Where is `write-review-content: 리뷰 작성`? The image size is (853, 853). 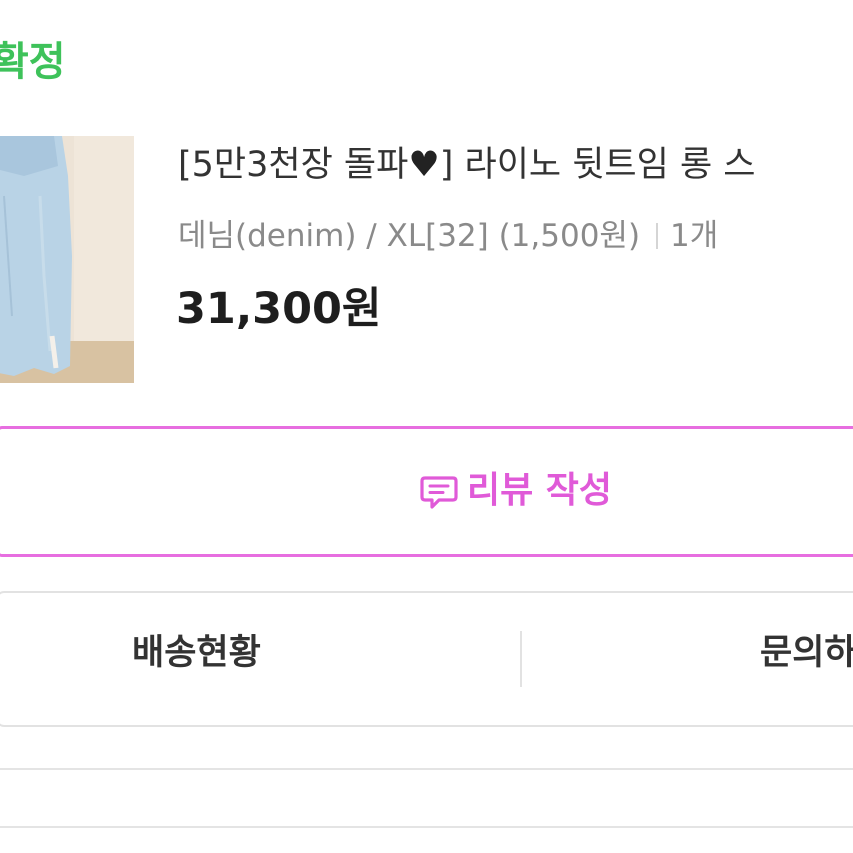
write-review-content: 리뷰 작성 is located at coordinates (515, 491).